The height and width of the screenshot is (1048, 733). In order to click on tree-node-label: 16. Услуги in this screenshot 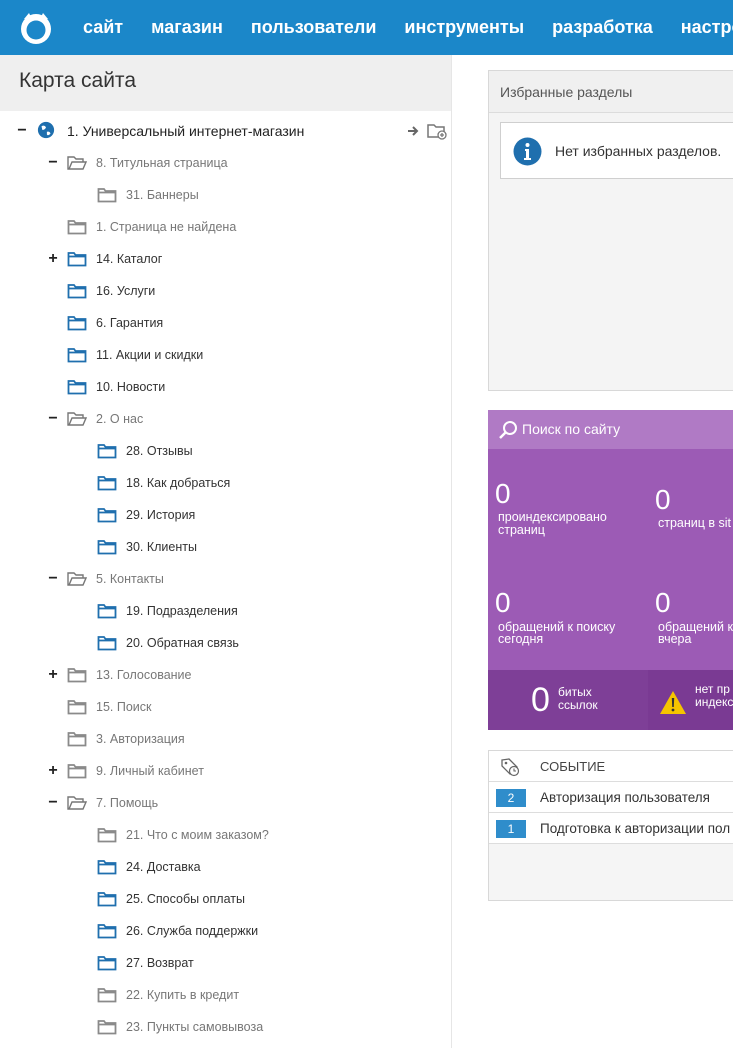, I will do `click(125, 291)`.